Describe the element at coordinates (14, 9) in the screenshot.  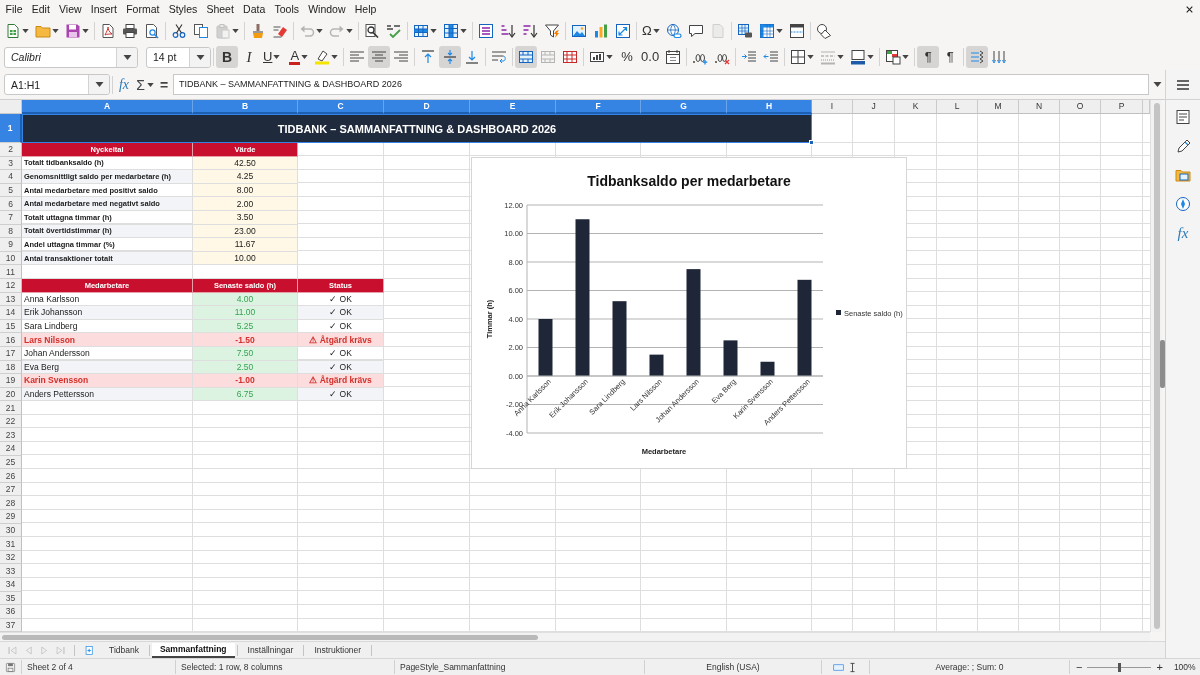
I see `menu-item: File` at that location.